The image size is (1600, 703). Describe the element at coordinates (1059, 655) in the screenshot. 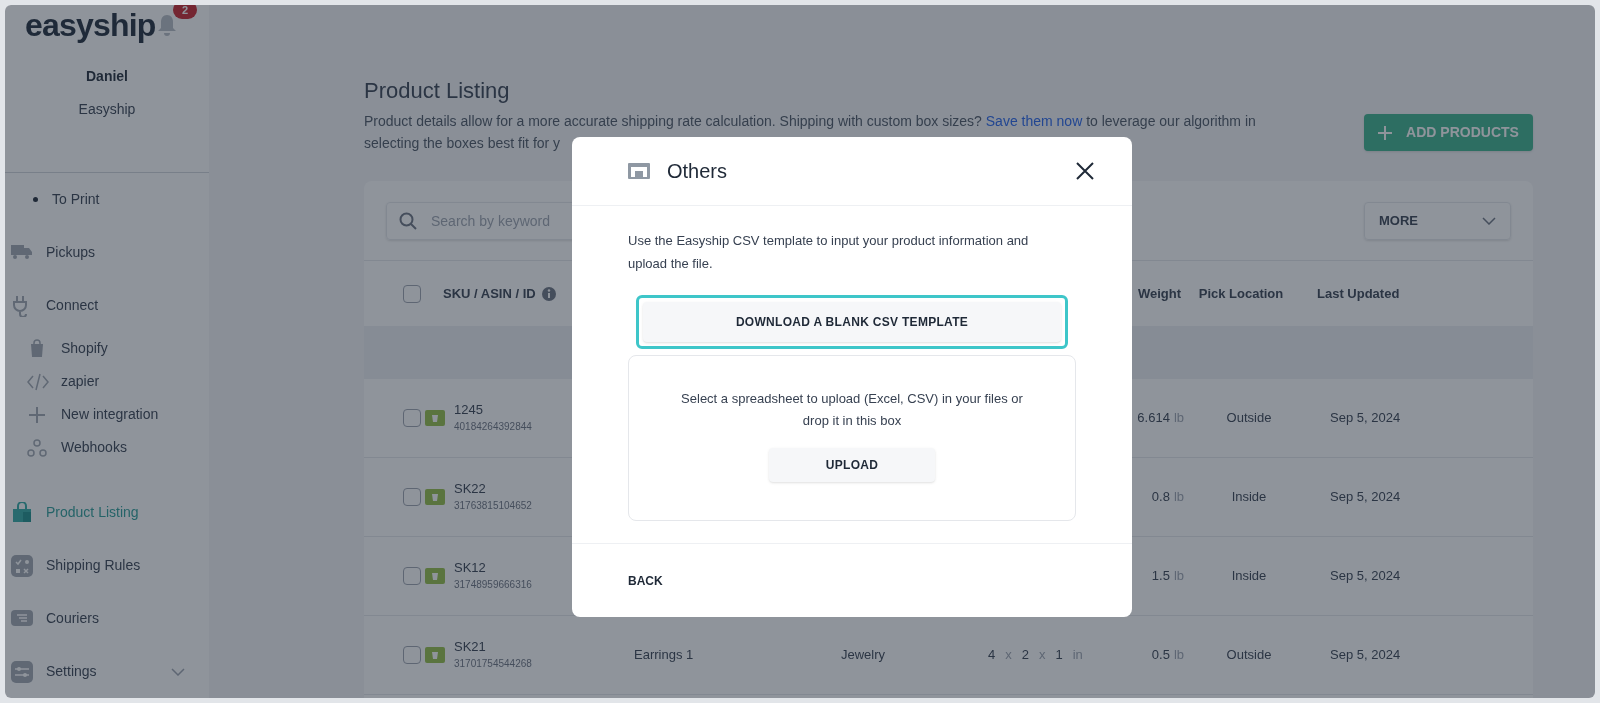

I see `dimension-text: 1` at that location.